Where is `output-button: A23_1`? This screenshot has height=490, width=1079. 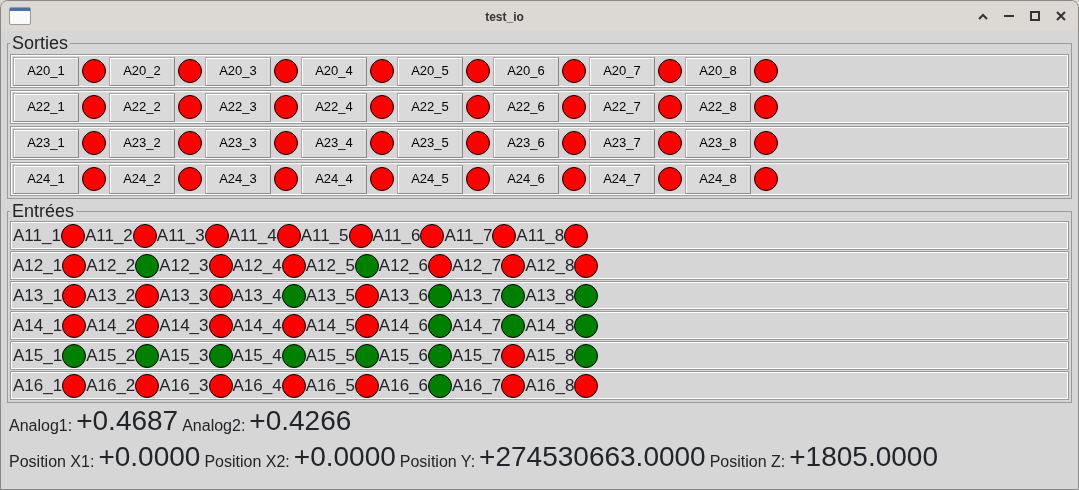 output-button: A23_1 is located at coordinates (46, 143).